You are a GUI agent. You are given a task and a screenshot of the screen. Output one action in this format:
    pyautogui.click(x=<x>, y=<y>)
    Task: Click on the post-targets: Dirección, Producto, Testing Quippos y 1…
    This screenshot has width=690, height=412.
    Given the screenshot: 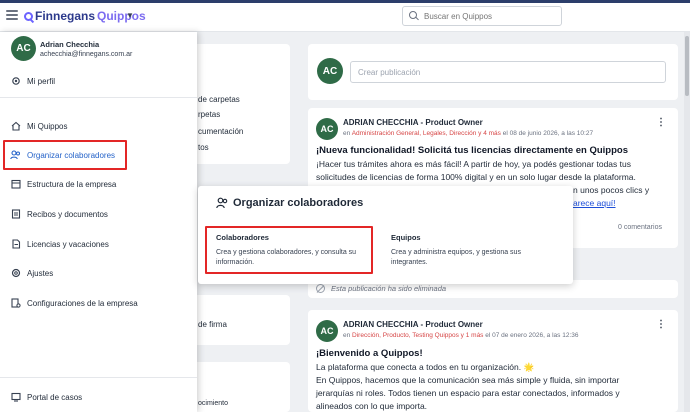 What is the action you would take?
    pyautogui.click(x=417, y=335)
    